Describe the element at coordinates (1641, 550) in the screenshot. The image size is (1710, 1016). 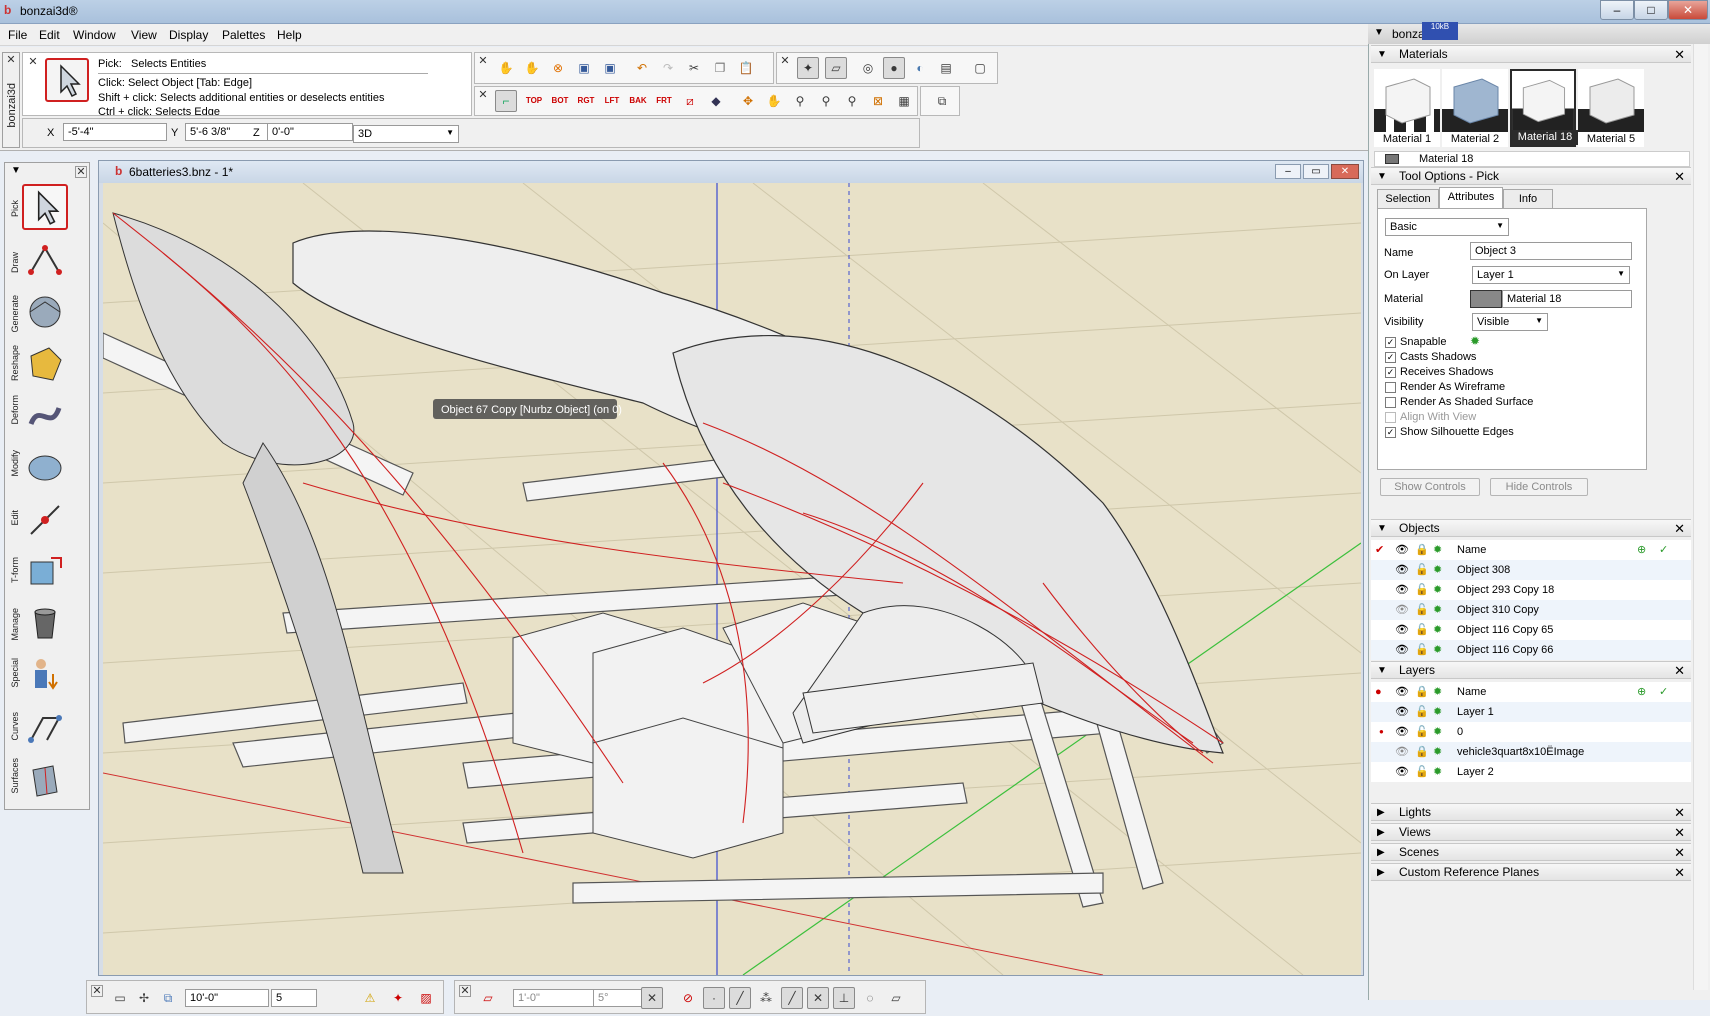
I see `add-object-icon: ⊕` at that location.